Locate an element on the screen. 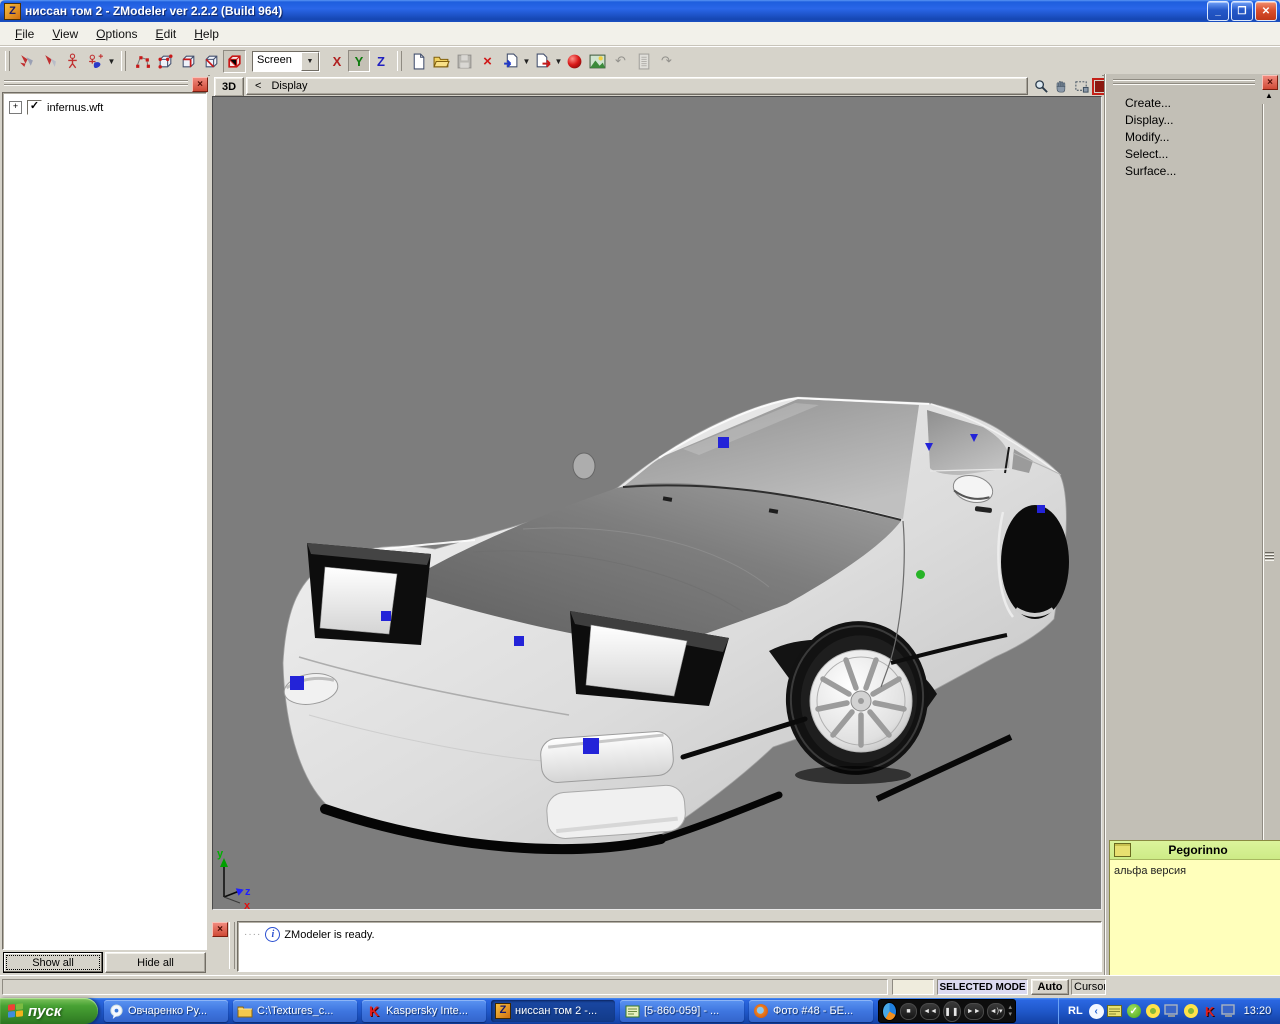  select-dropdown-caret: ▼ is located at coordinates (111, 61).